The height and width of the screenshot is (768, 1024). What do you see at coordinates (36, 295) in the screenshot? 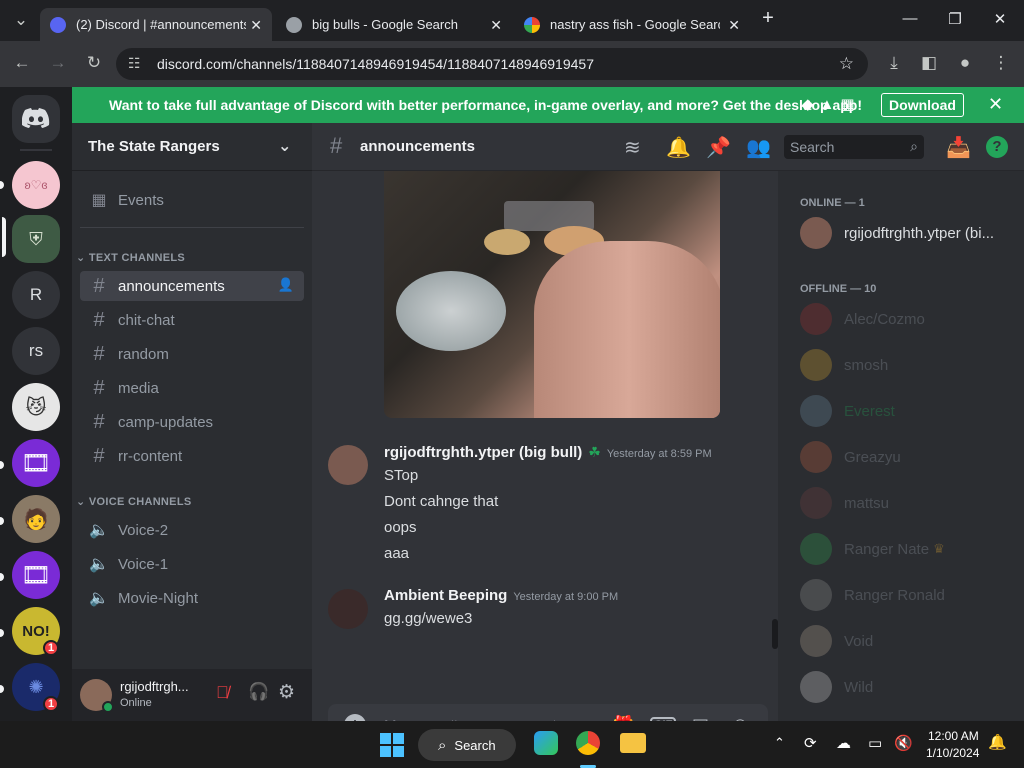
I see `server-icon-r: R` at bounding box center [36, 295].